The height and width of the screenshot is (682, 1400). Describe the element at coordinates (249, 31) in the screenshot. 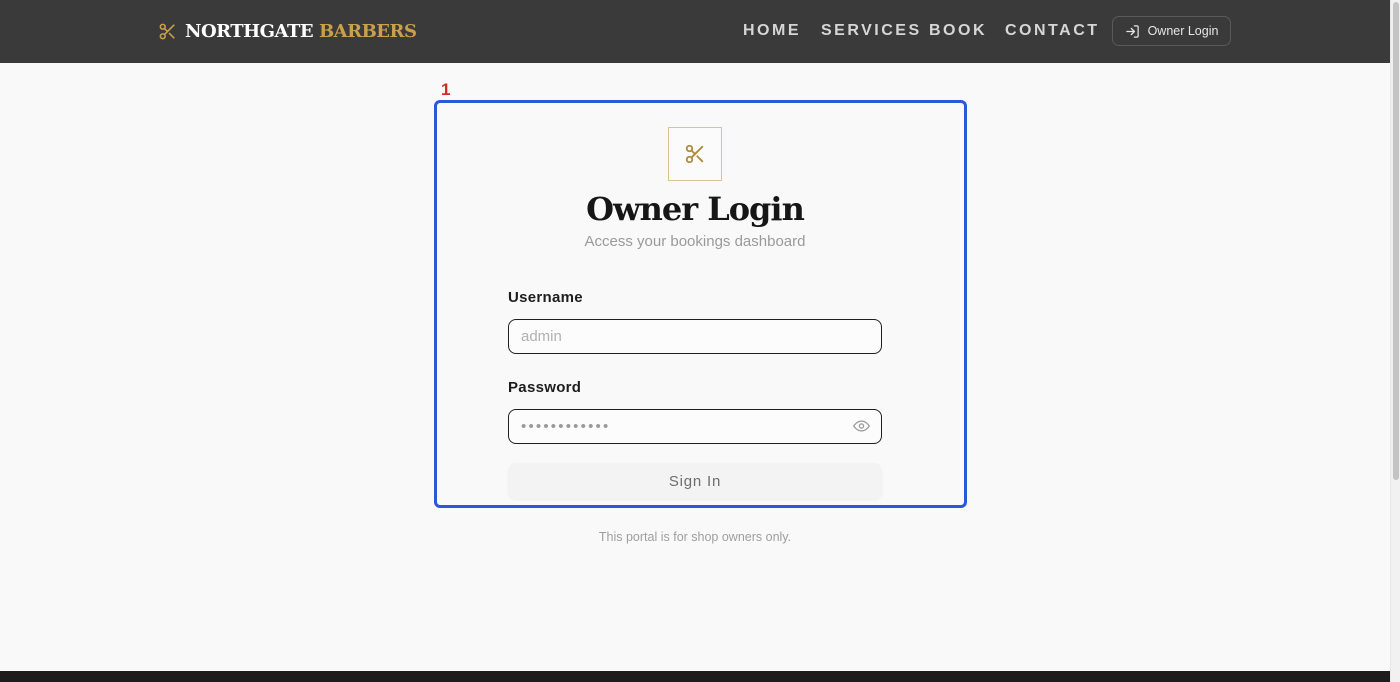

I see `brand-name-part1: NORTHGATE` at that location.